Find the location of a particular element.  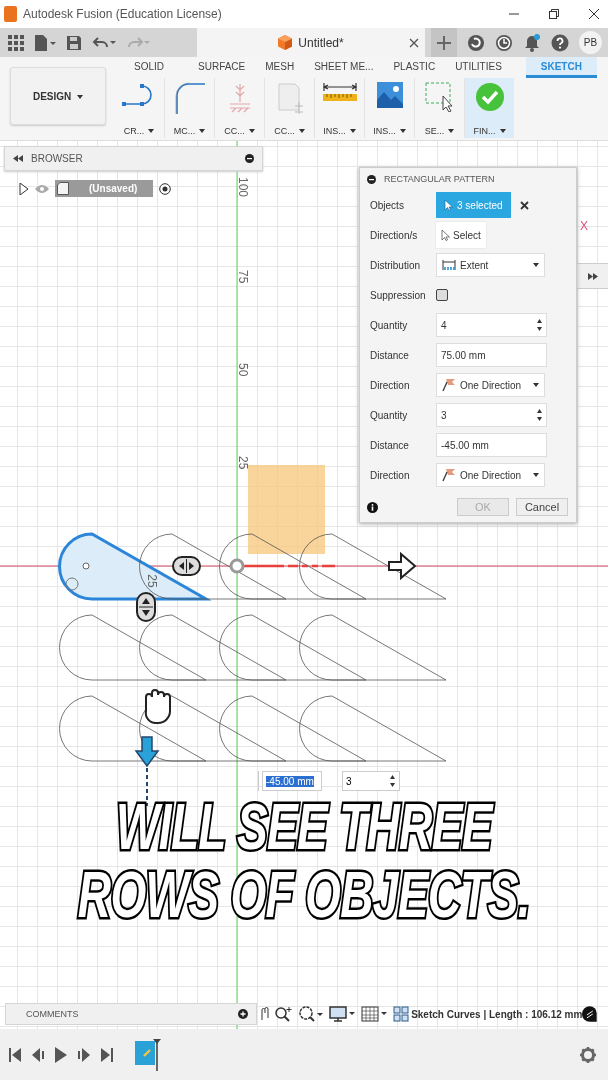

timeline-sketch-icon is located at coordinates (148, 1055).